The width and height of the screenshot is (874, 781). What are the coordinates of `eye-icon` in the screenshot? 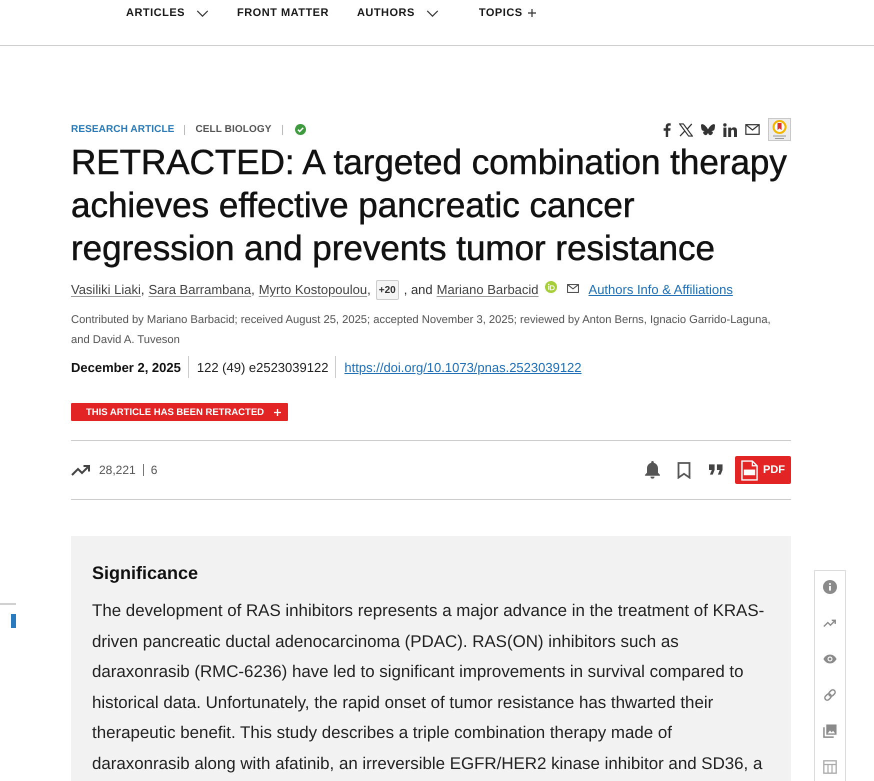 It's located at (830, 659).